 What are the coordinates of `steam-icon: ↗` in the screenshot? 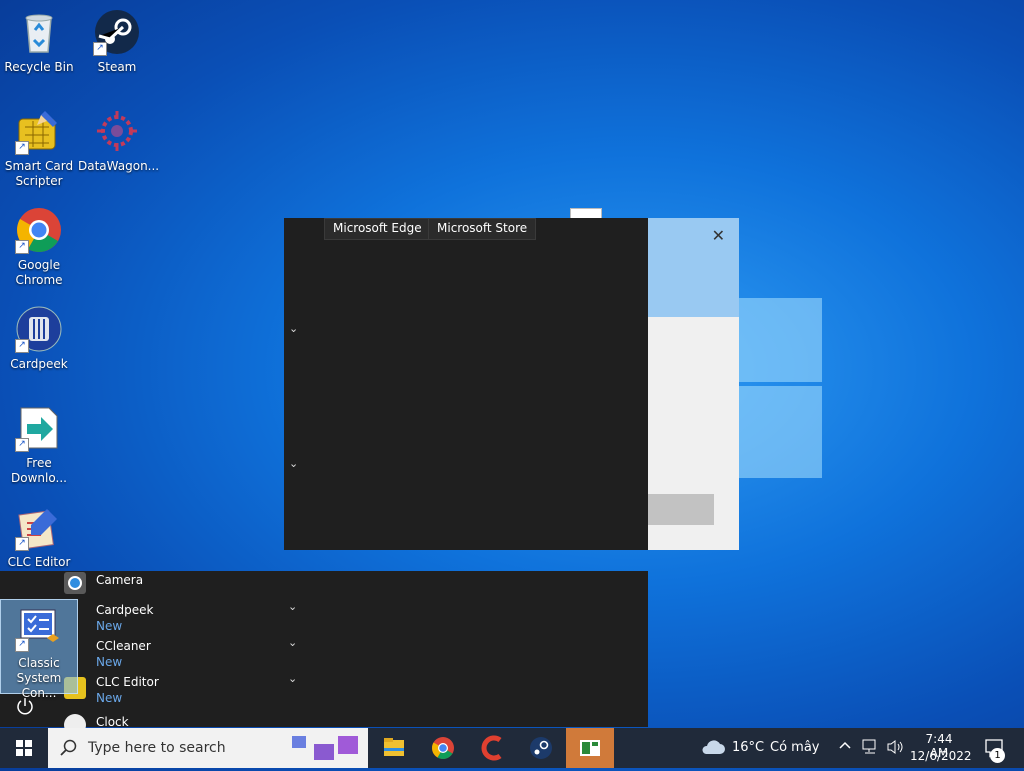 It's located at (117, 32).